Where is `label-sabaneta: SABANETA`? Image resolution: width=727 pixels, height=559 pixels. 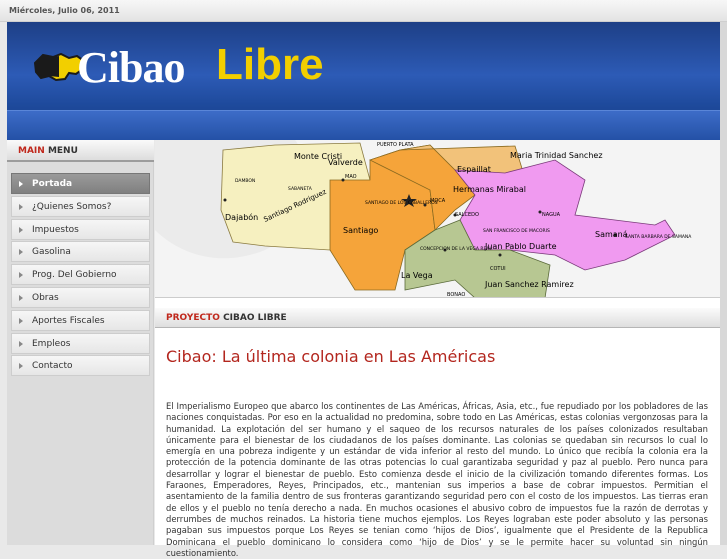 label-sabaneta: SABANETA is located at coordinates (300, 189).